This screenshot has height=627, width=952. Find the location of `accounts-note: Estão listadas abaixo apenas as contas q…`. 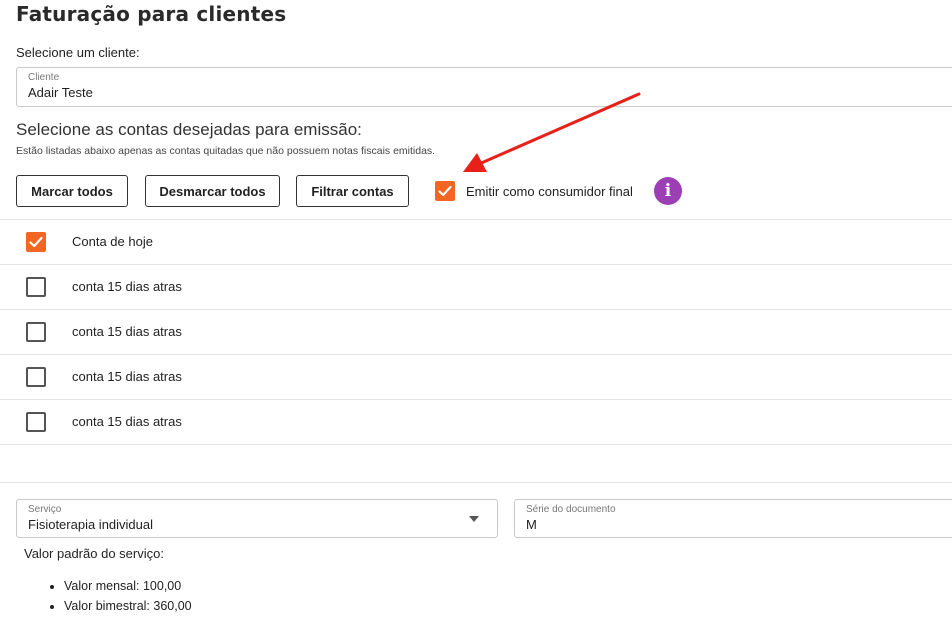

accounts-note: Estão listadas abaixo apenas as contas q… is located at coordinates (226, 151).